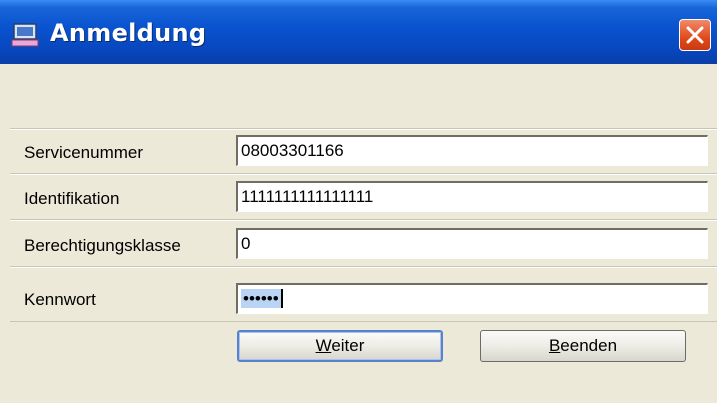 Image resolution: width=717 pixels, height=403 pixels. Describe the element at coordinates (262, 298) in the screenshot. I see `password-value: ••••••` at that location.